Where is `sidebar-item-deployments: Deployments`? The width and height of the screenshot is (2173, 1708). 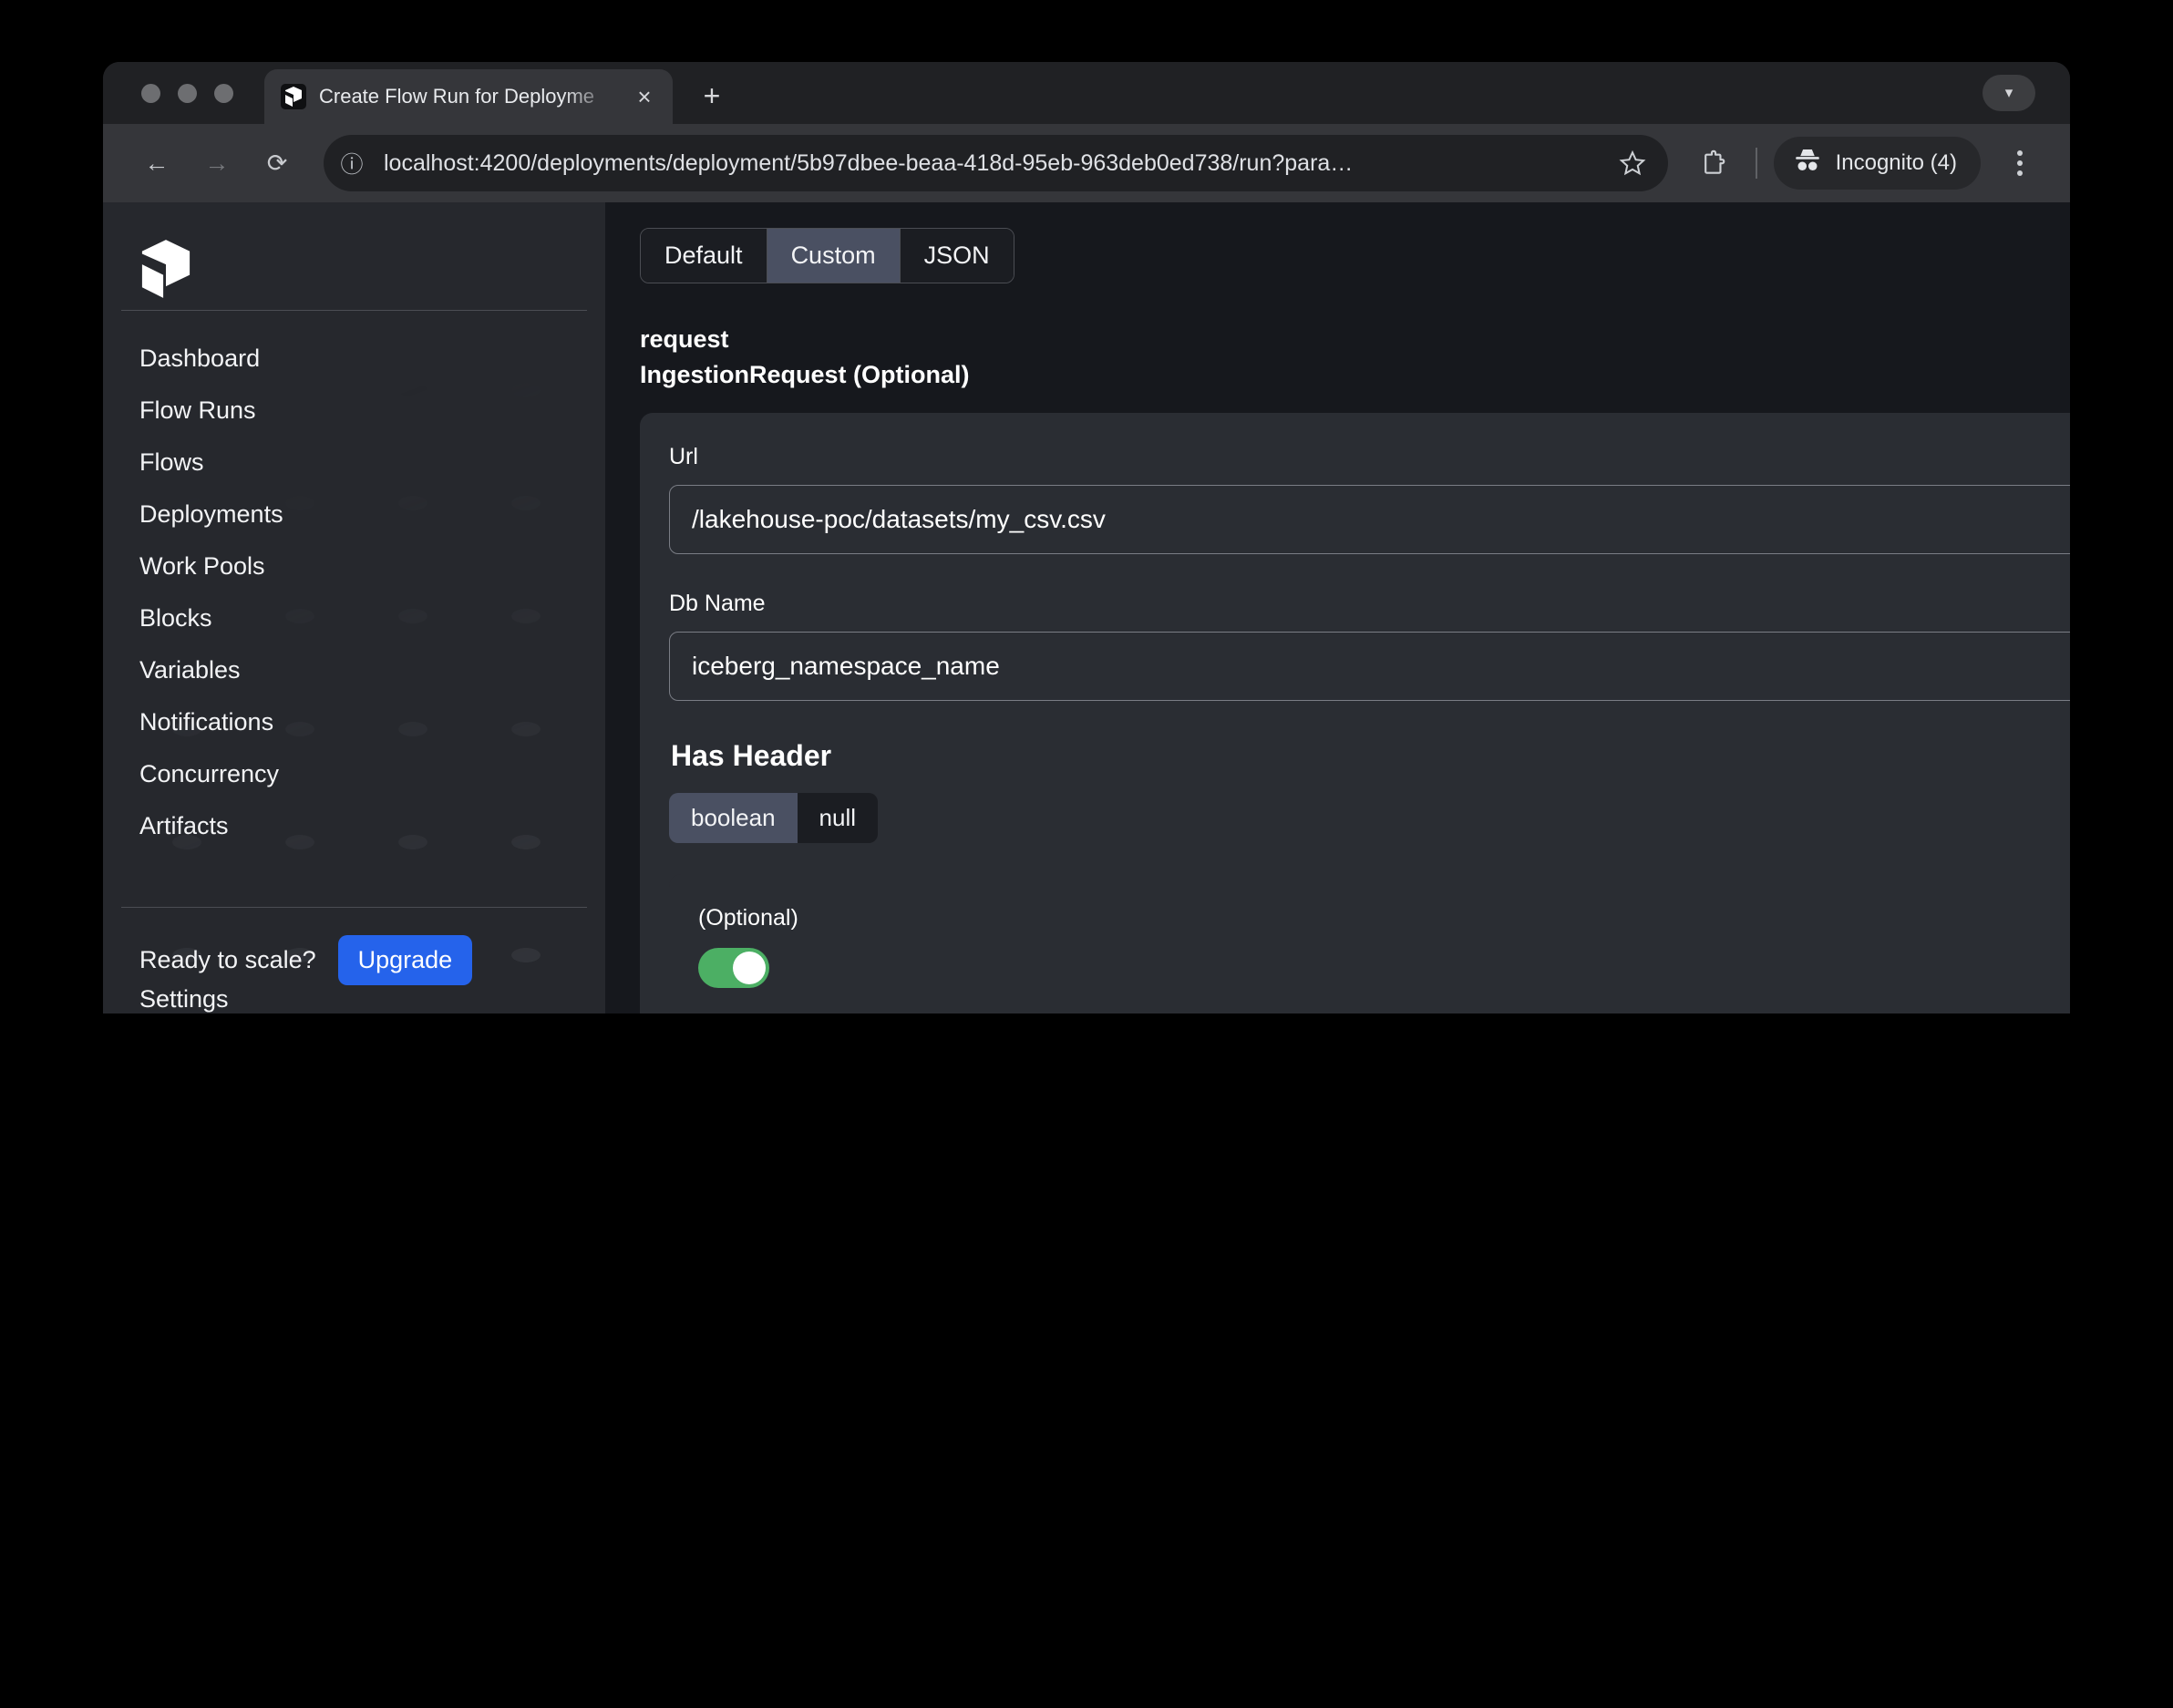
sidebar-item-deployments: Deployments is located at coordinates (354, 514).